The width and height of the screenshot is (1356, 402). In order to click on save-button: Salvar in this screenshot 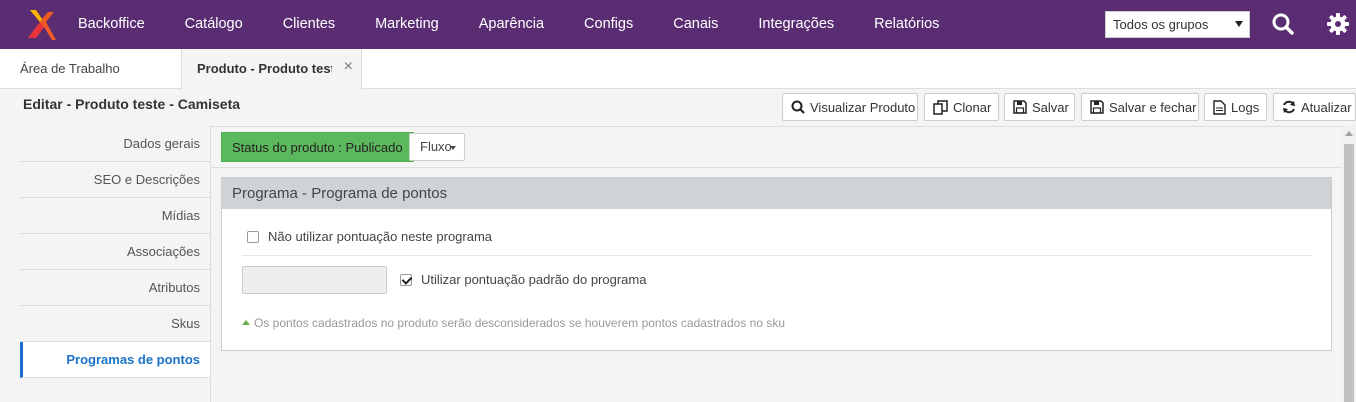, I will do `click(1039, 107)`.